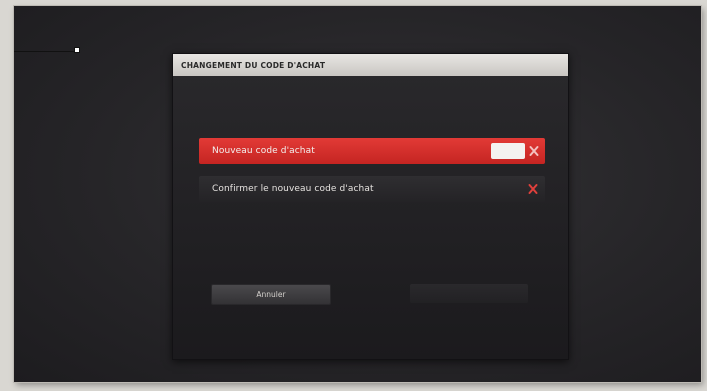 This screenshot has width=707, height=391. What do you see at coordinates (469, 293) in the screenshot?
I see `confirm-button` at bounding box center [469, 293].